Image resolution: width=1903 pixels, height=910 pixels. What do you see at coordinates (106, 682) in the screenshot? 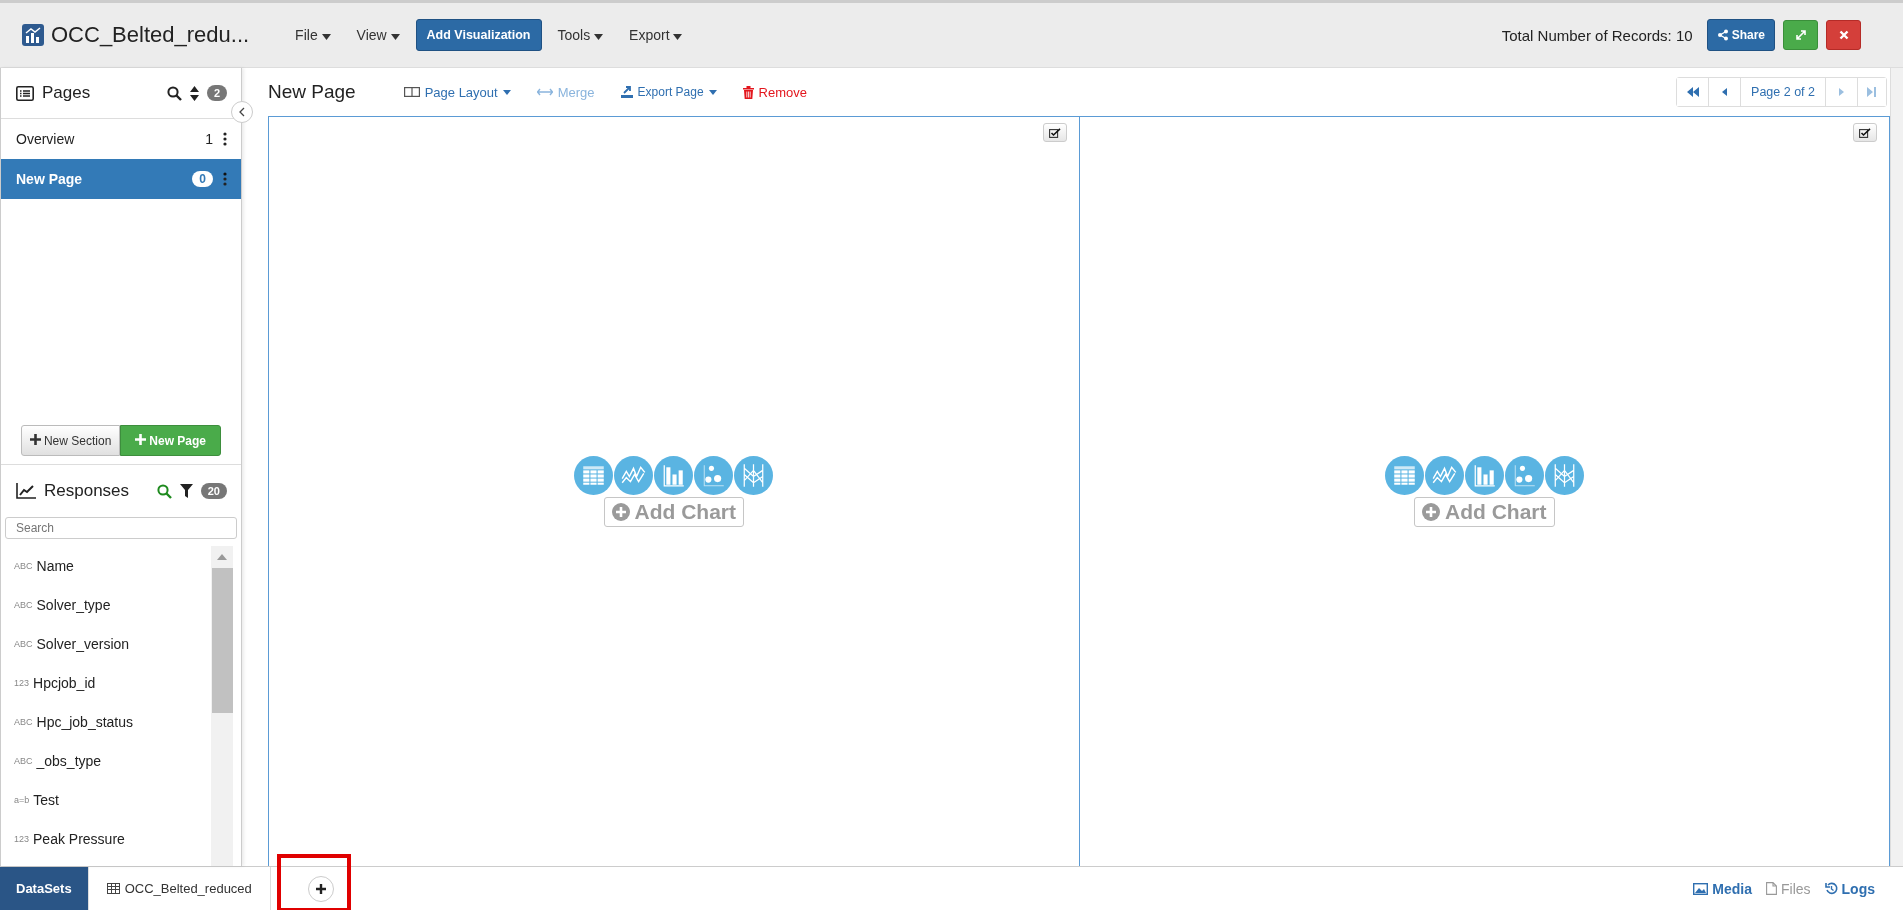
I see `field-item: 123 Hpcjob_id` at bounding box center [106, 682].